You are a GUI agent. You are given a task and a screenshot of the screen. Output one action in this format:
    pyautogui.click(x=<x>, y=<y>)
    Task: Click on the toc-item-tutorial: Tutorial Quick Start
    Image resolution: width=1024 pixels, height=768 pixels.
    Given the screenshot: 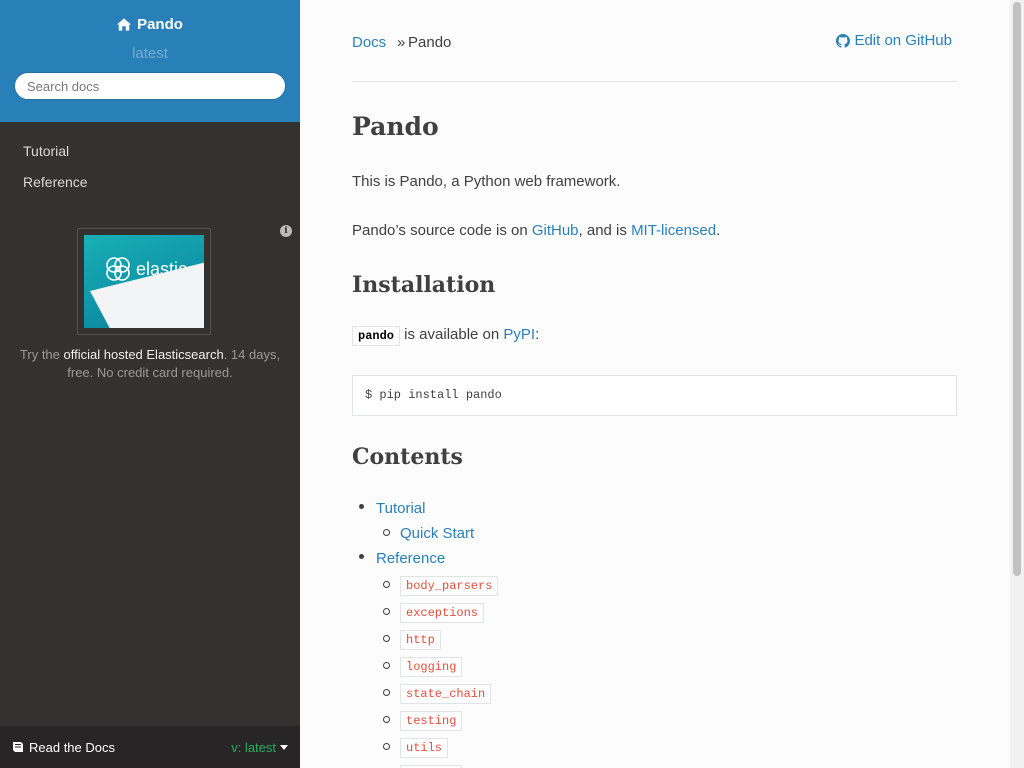 What is the action you would take?
    pyautogui.click(x=425, y=521)
    